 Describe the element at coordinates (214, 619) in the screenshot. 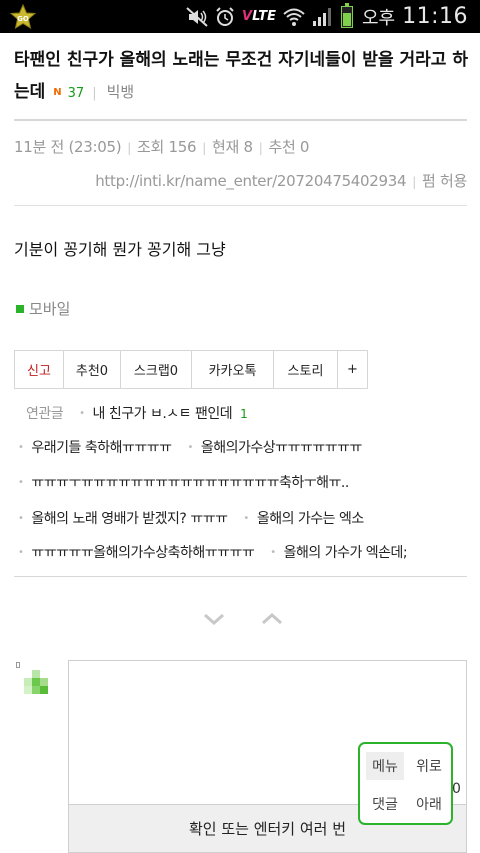

I see `chevron-down-icon` at that location.